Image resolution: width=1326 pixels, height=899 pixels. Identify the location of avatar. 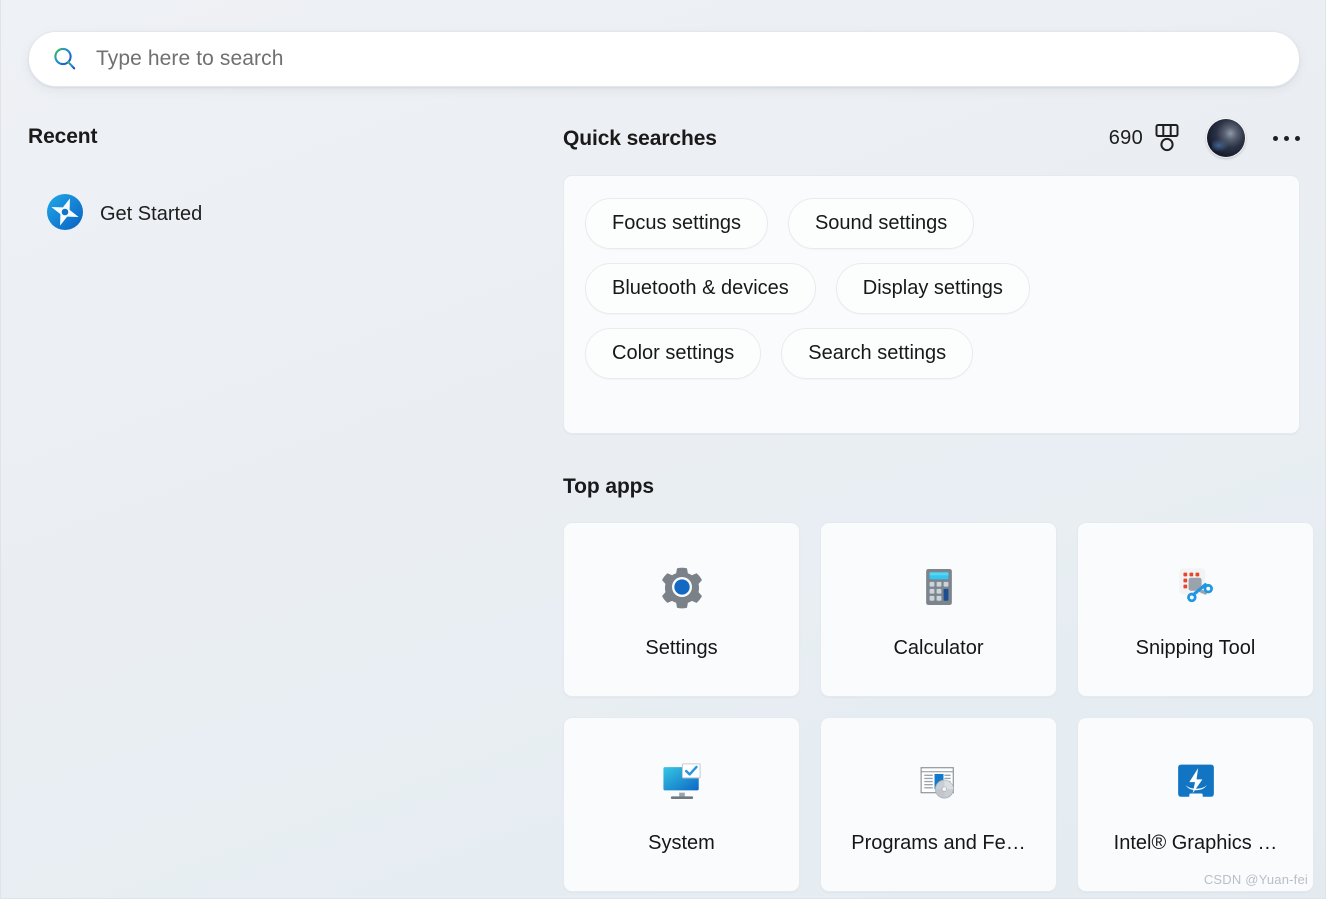
(1226, 138).